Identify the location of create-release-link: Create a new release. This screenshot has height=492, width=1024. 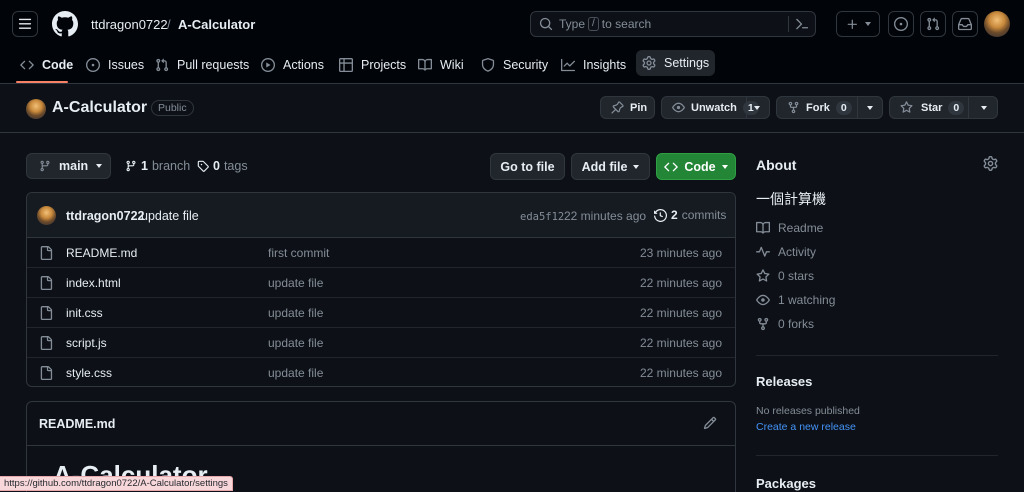
(806, 427).